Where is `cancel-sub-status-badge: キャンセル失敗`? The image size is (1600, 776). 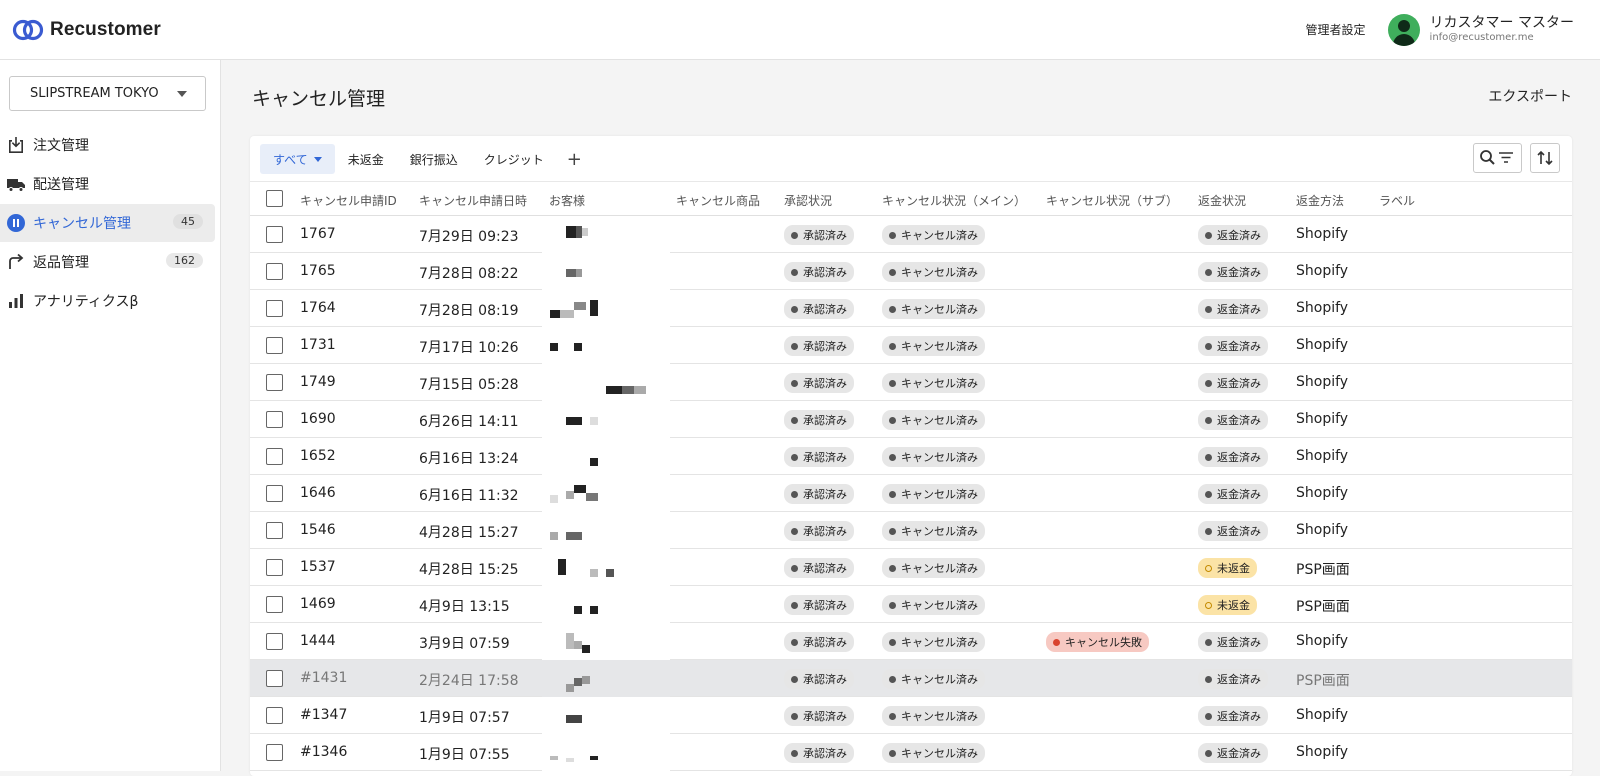
cancel-sub-status-badge: キャンセル失敗 is located at coordinates (1097, 642).